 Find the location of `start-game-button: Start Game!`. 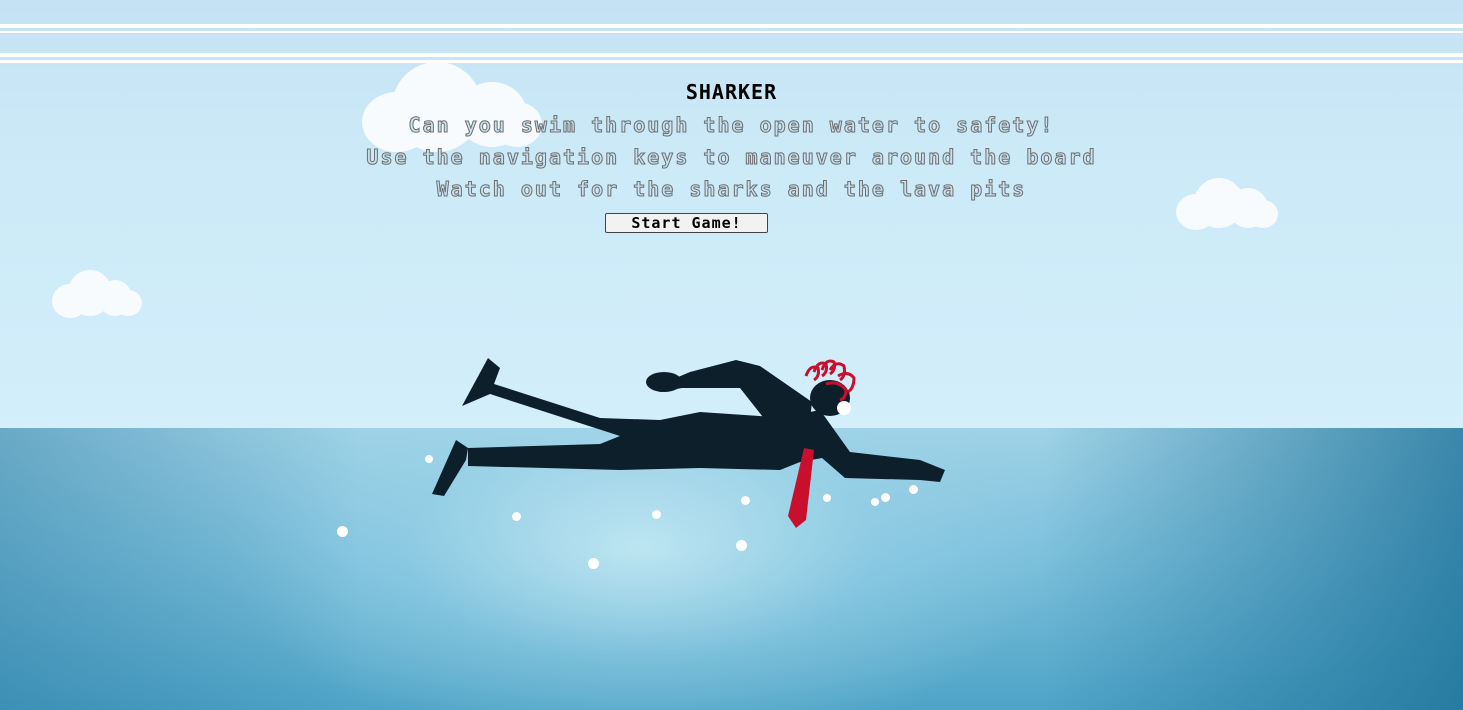

start-game-button: Start Game! is located at coordinates (686, 223).